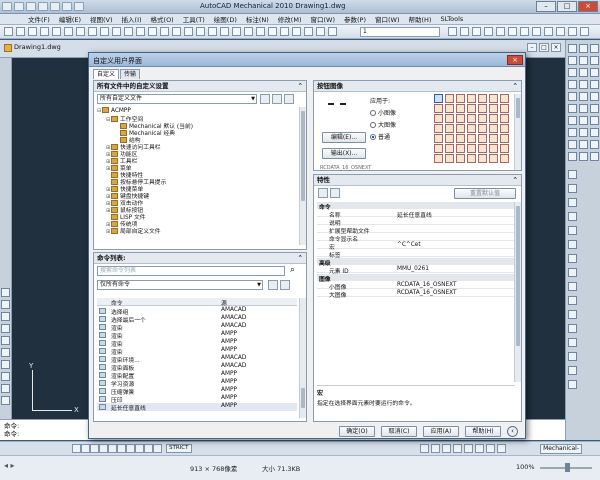 This screenshot has width=600, height=480. I want to click on command-row: 选择组 AMACAD, so click(197, 311).